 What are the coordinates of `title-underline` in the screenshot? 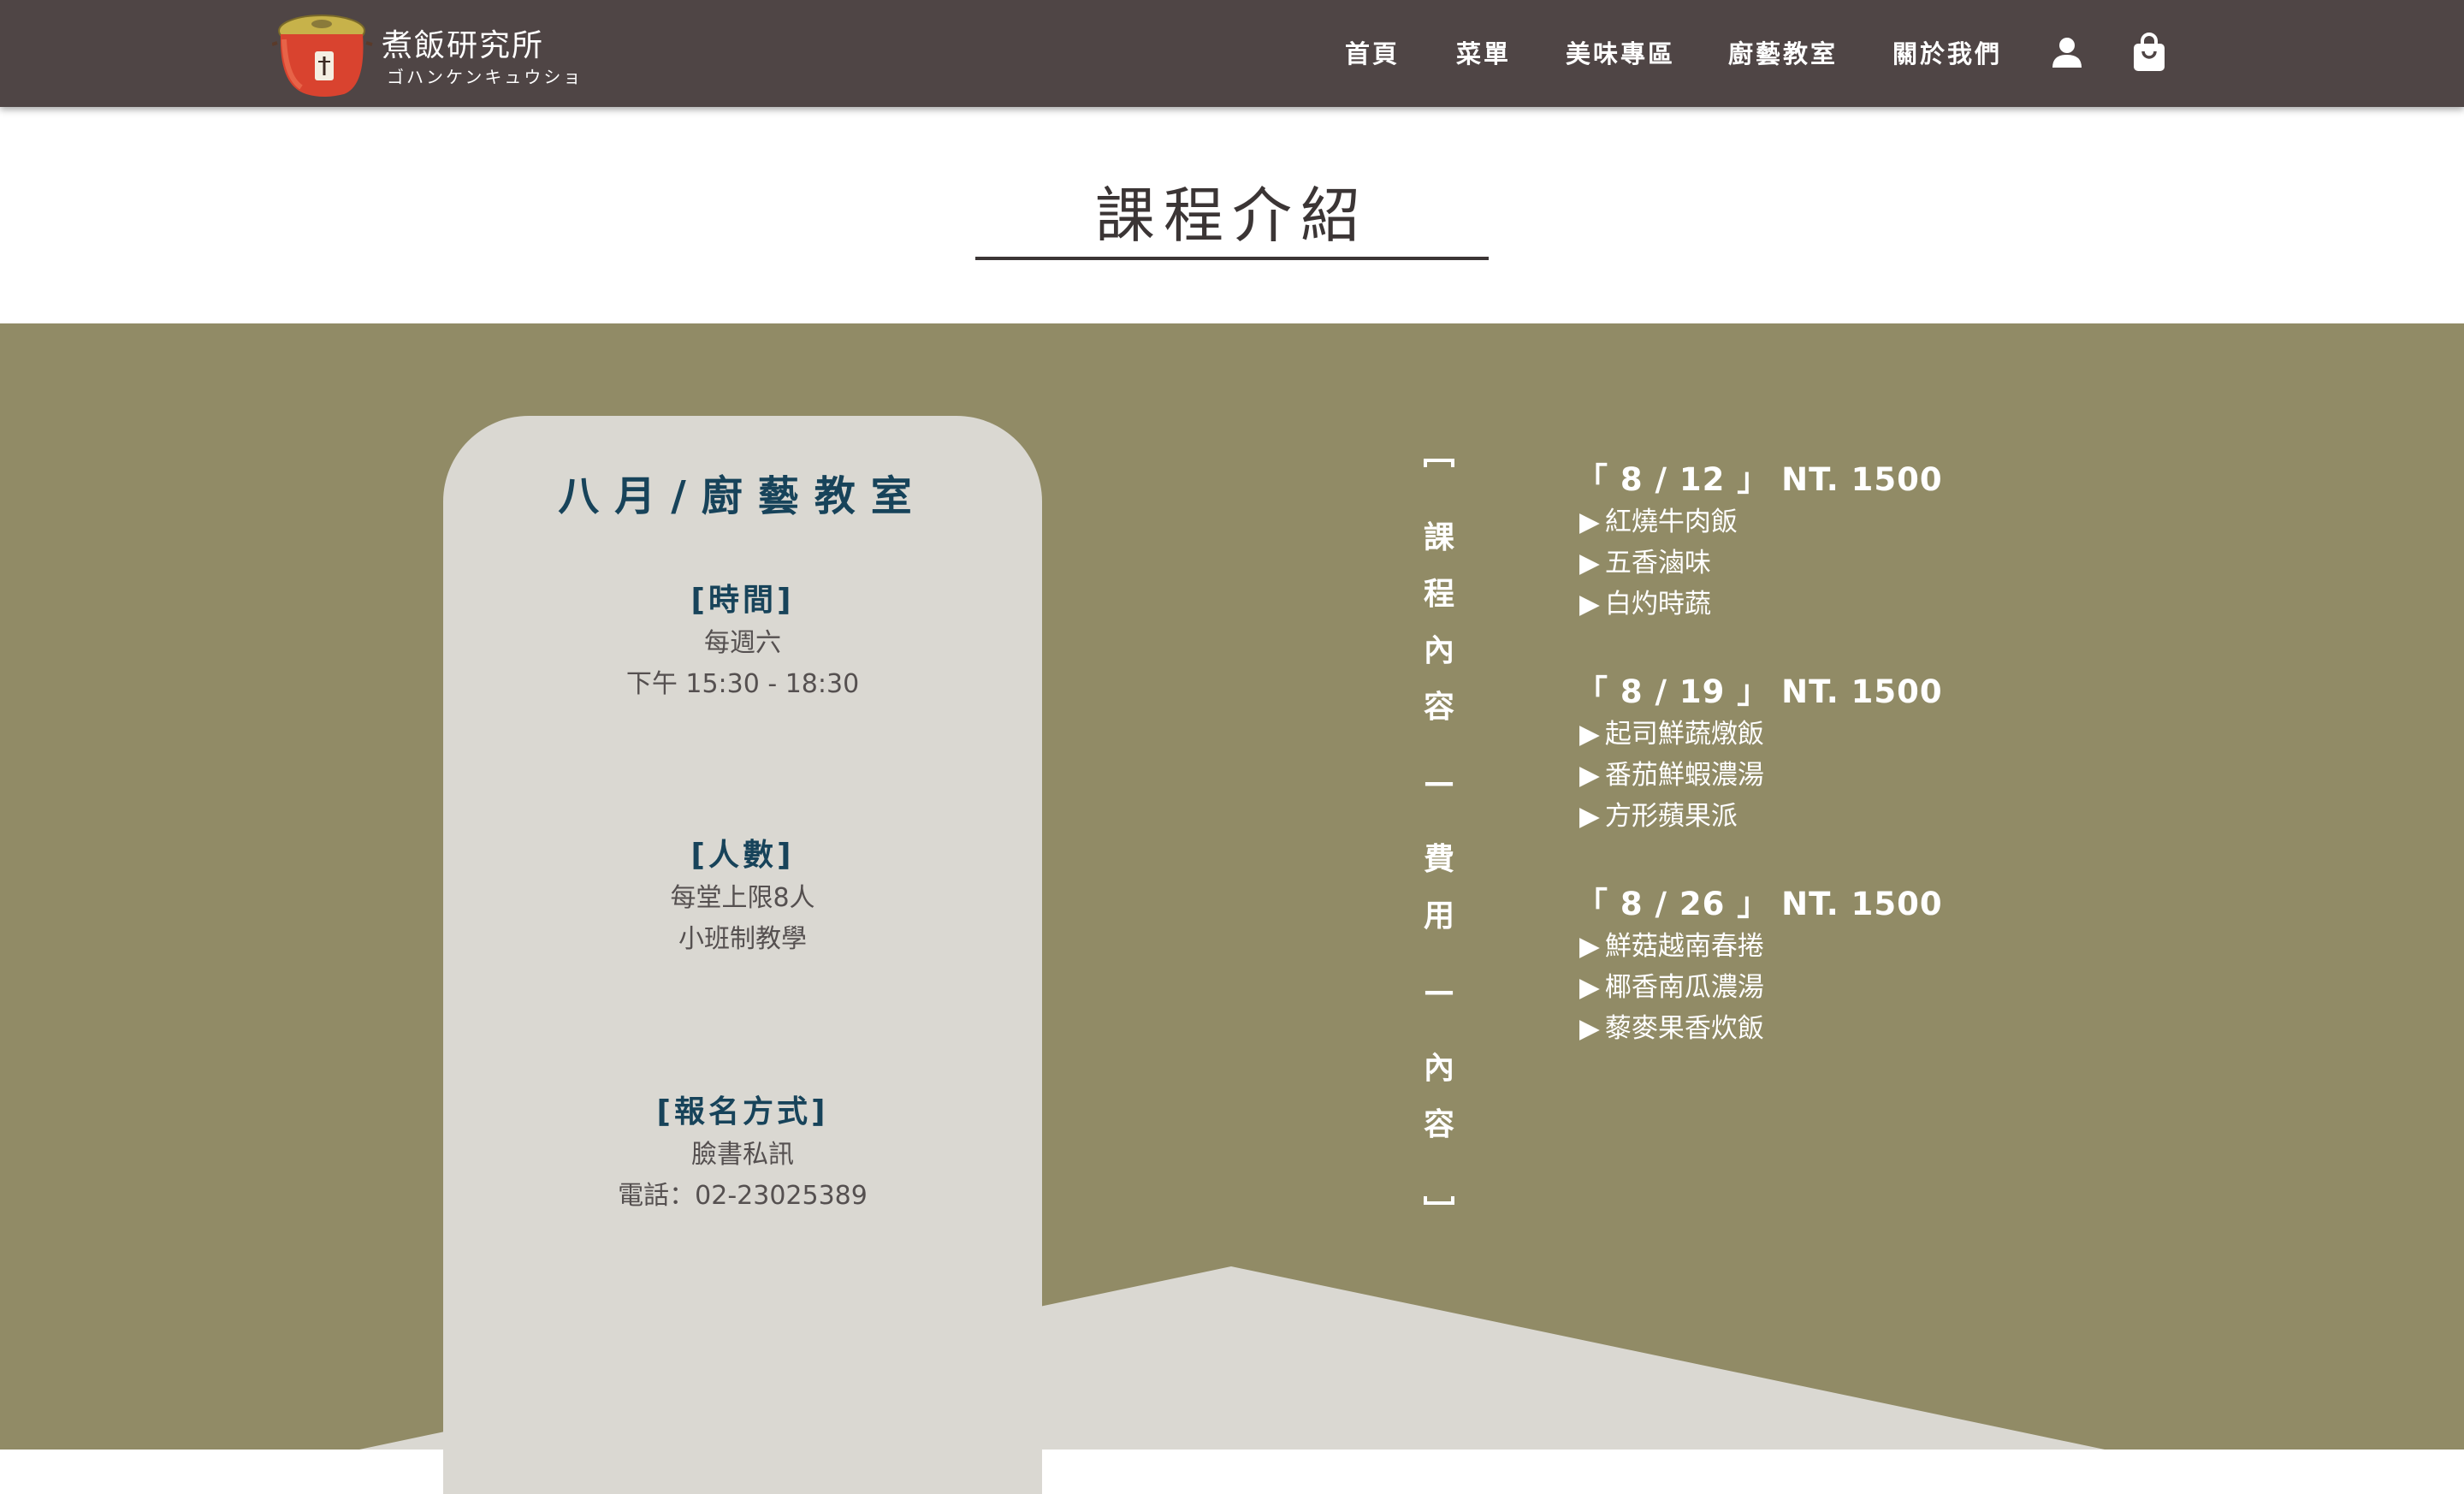 It's located at (1232, 258).